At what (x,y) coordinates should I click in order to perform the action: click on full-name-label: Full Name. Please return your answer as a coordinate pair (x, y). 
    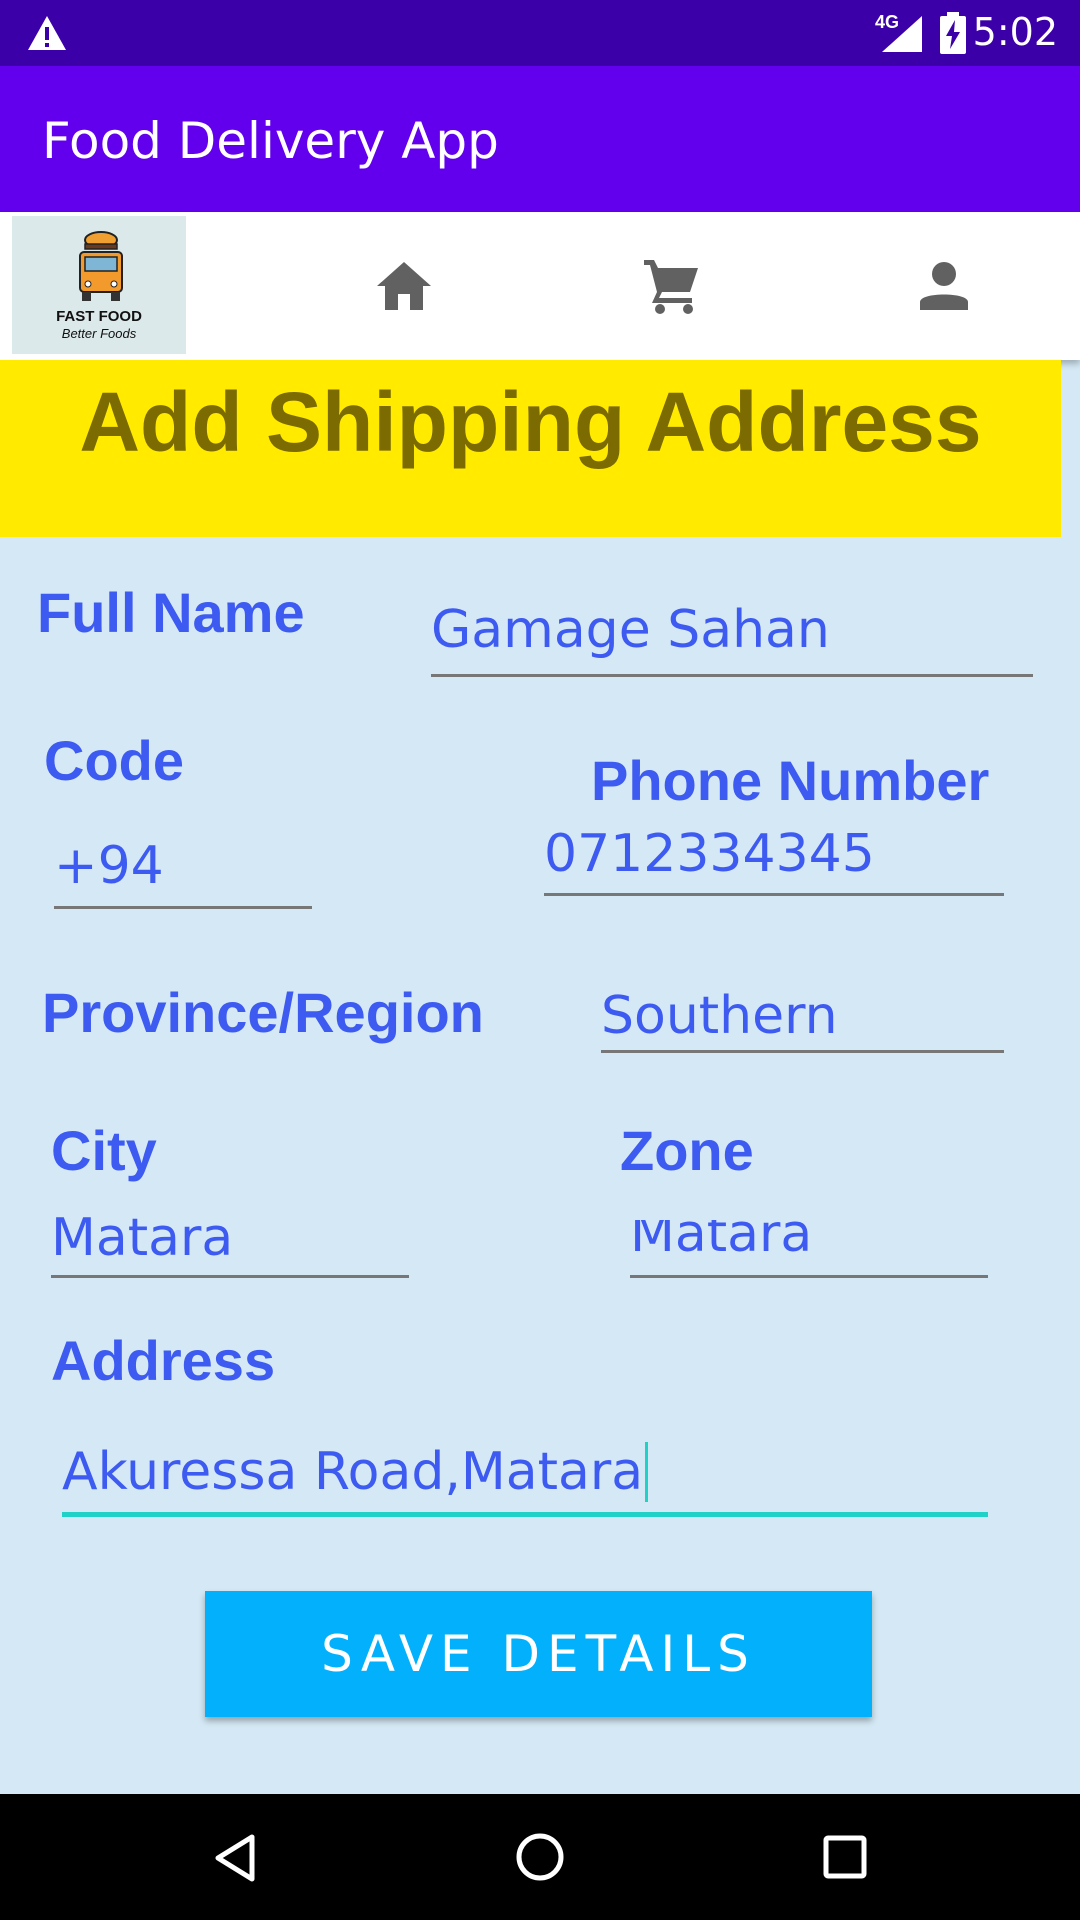
    Looking at the image, I should click on (171, 612).